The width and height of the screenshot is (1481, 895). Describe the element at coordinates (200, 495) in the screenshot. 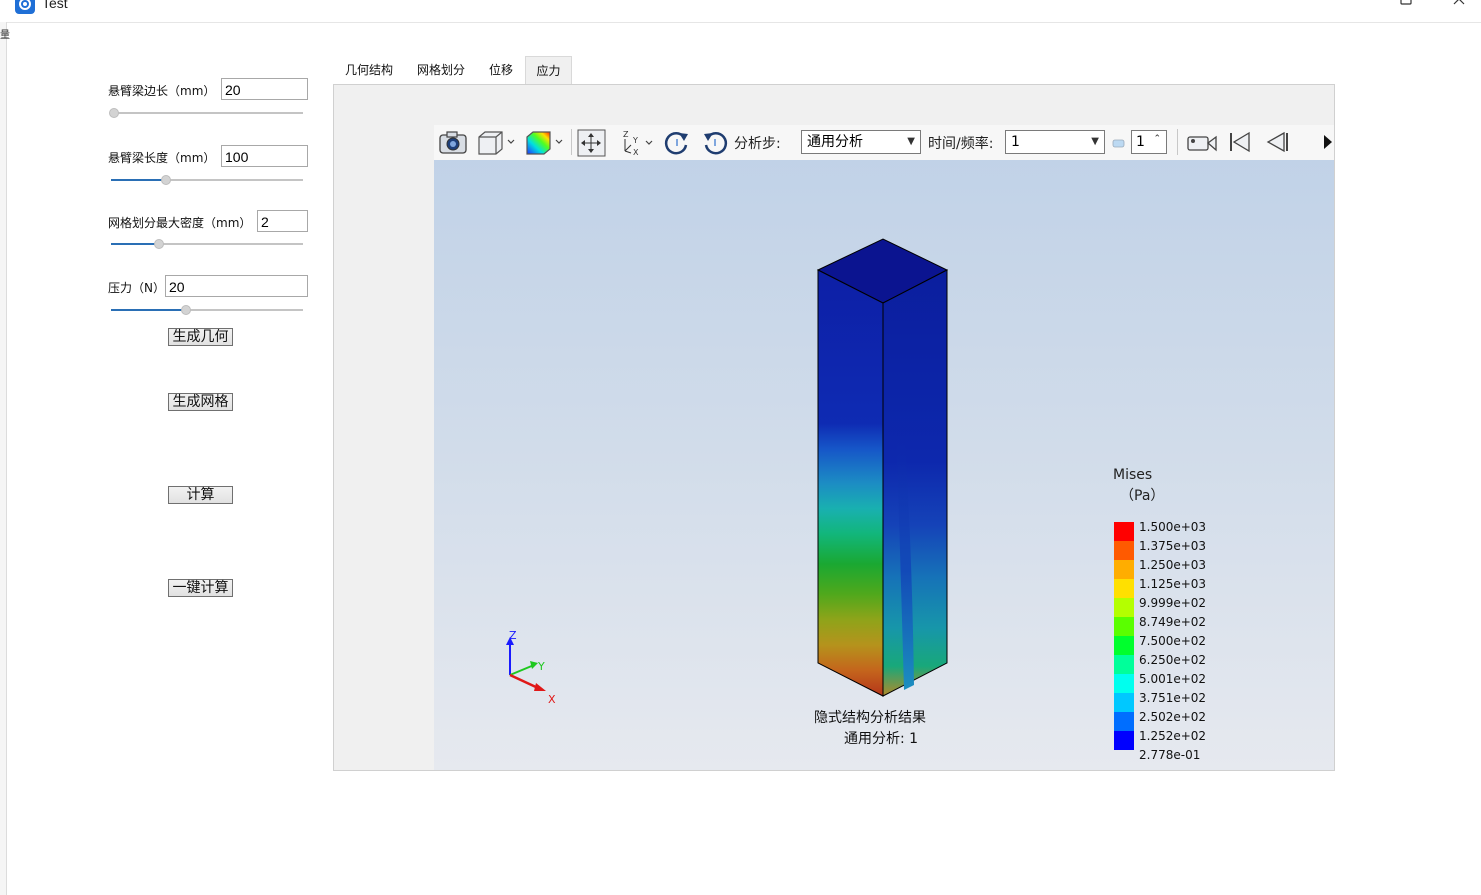

I see `compute-button: 计算` at that location.